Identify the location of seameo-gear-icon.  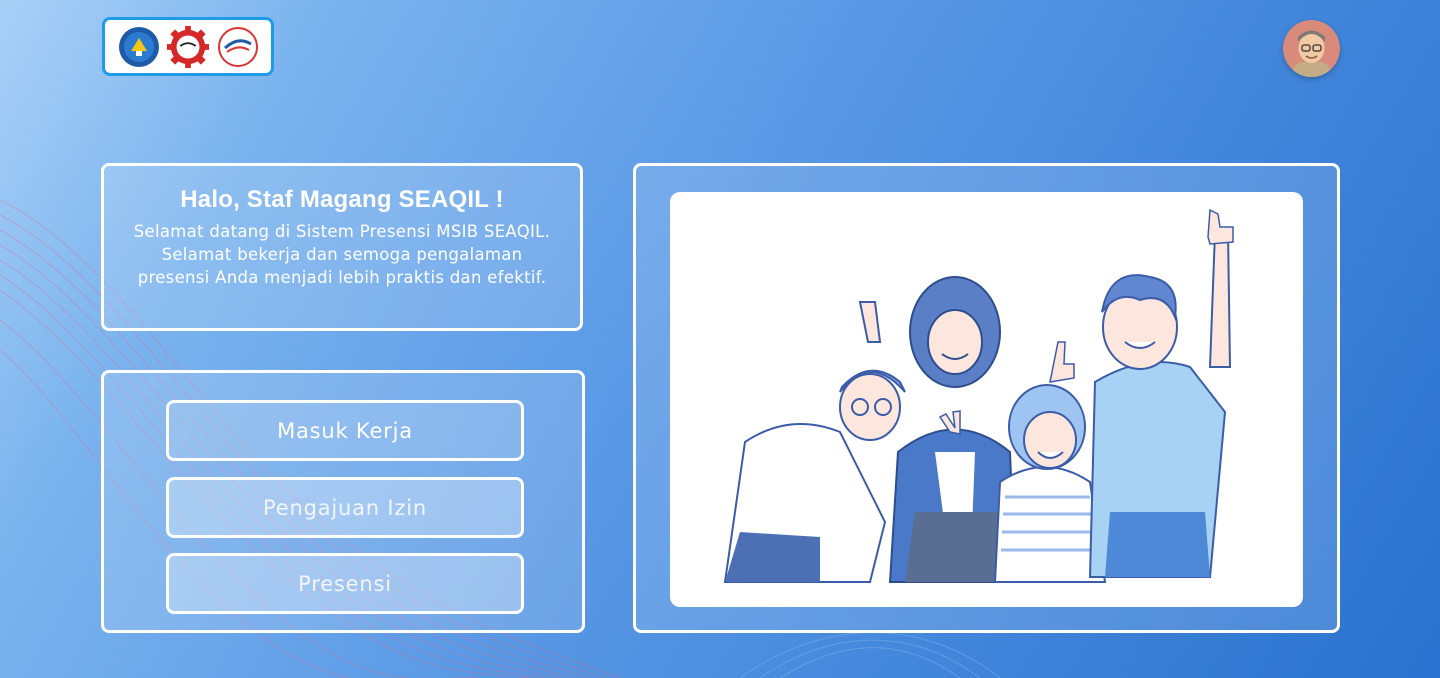
(188, 46).